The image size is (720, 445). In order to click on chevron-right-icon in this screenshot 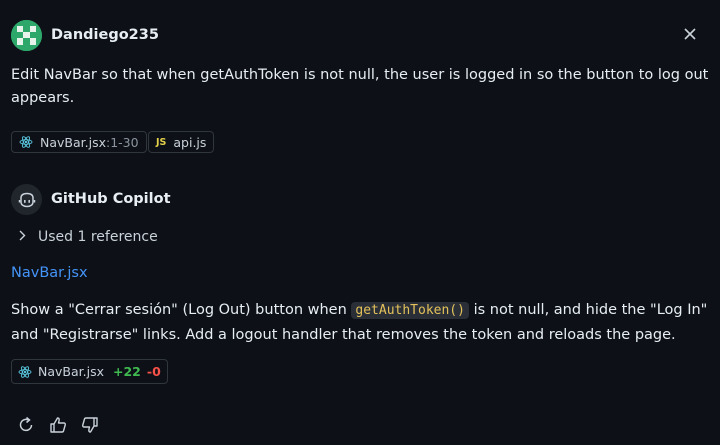, I will do `click(22, 237)`.